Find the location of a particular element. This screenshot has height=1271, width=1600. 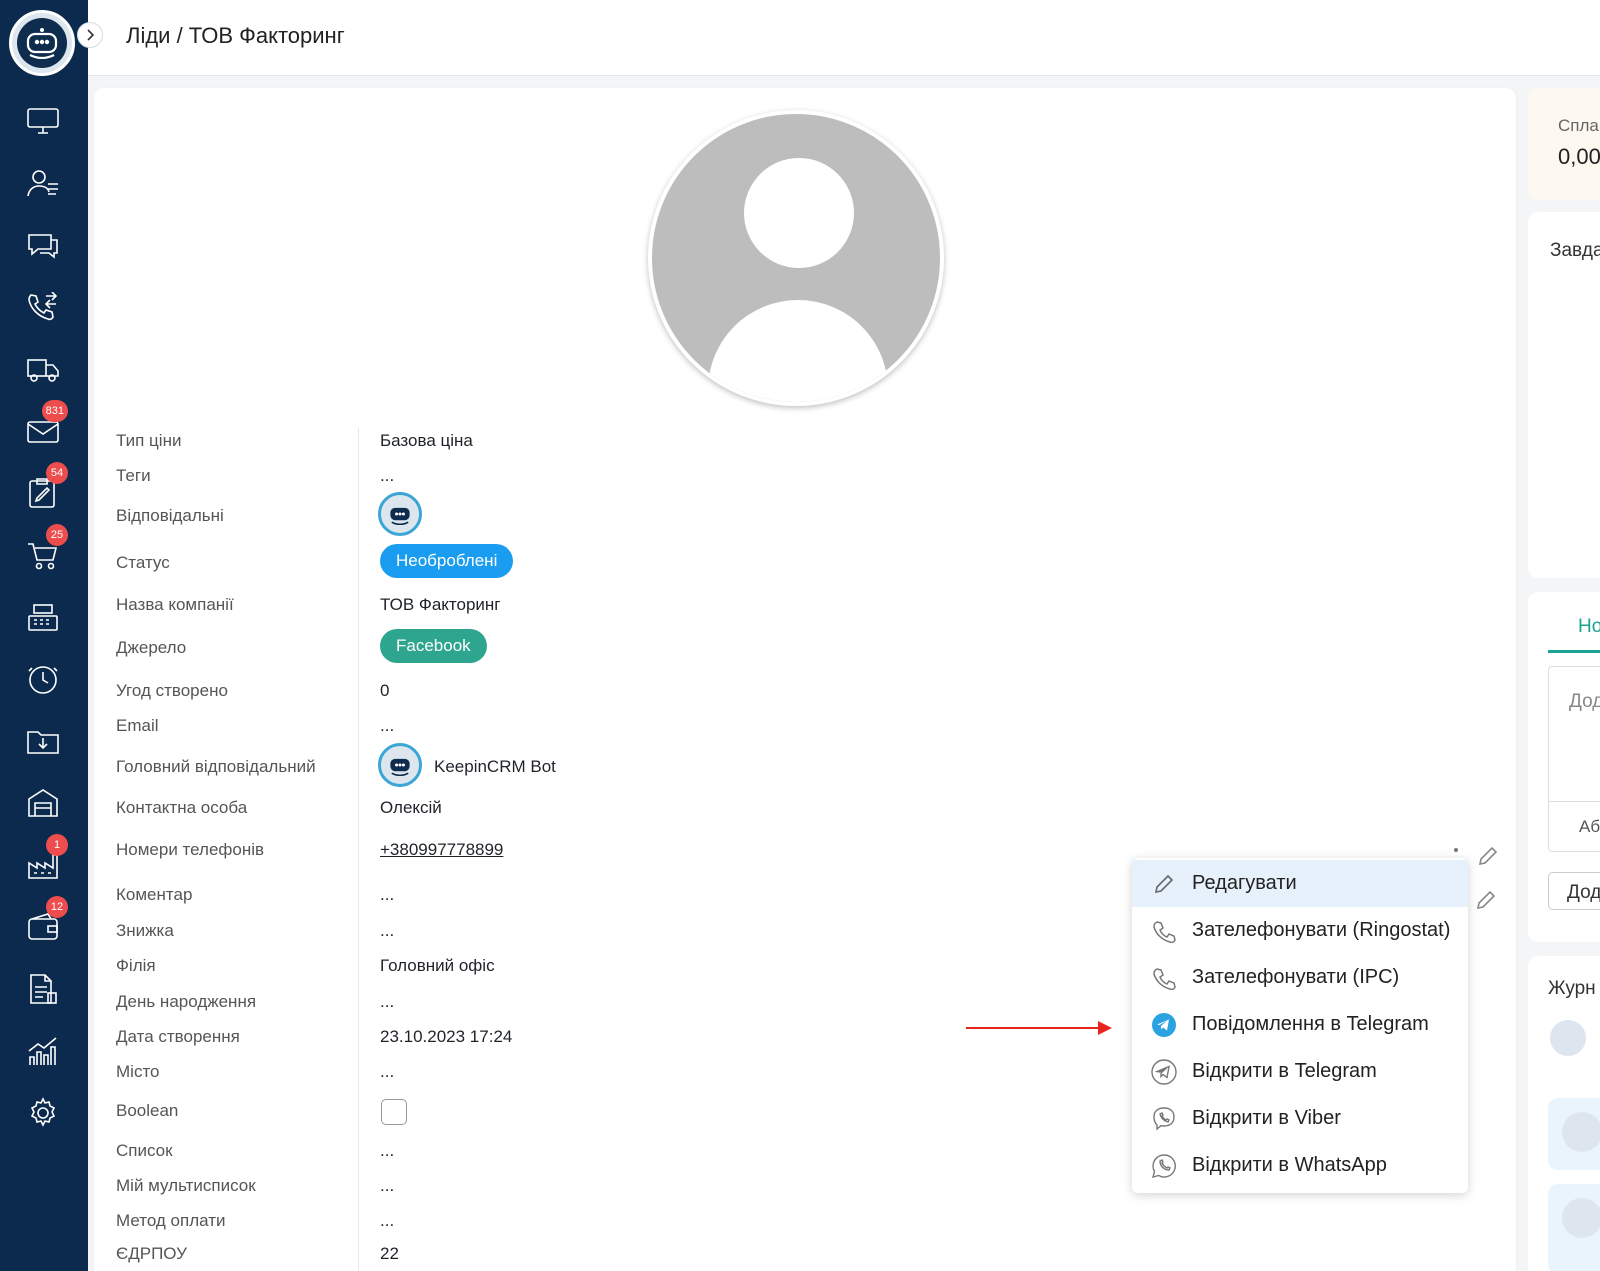

menu-item-label: Зателефонувати (Ringostat) is located at coordinates (1321, 930).